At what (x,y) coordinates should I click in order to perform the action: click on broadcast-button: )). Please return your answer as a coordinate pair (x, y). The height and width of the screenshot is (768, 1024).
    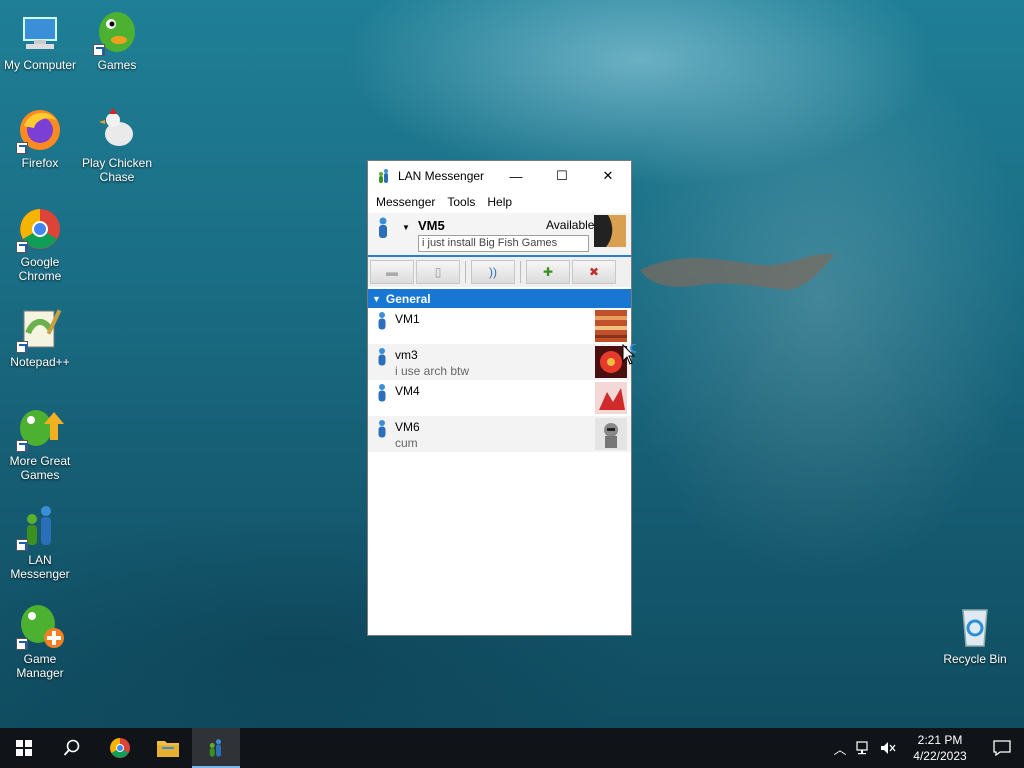
    Looking at the image, I should click on (493, 272).